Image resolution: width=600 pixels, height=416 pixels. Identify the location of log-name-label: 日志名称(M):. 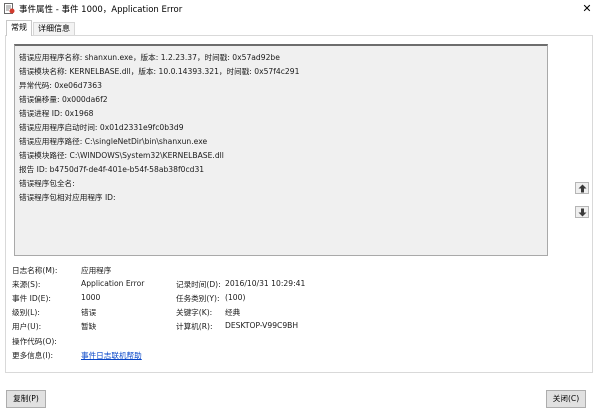
(35, 270).